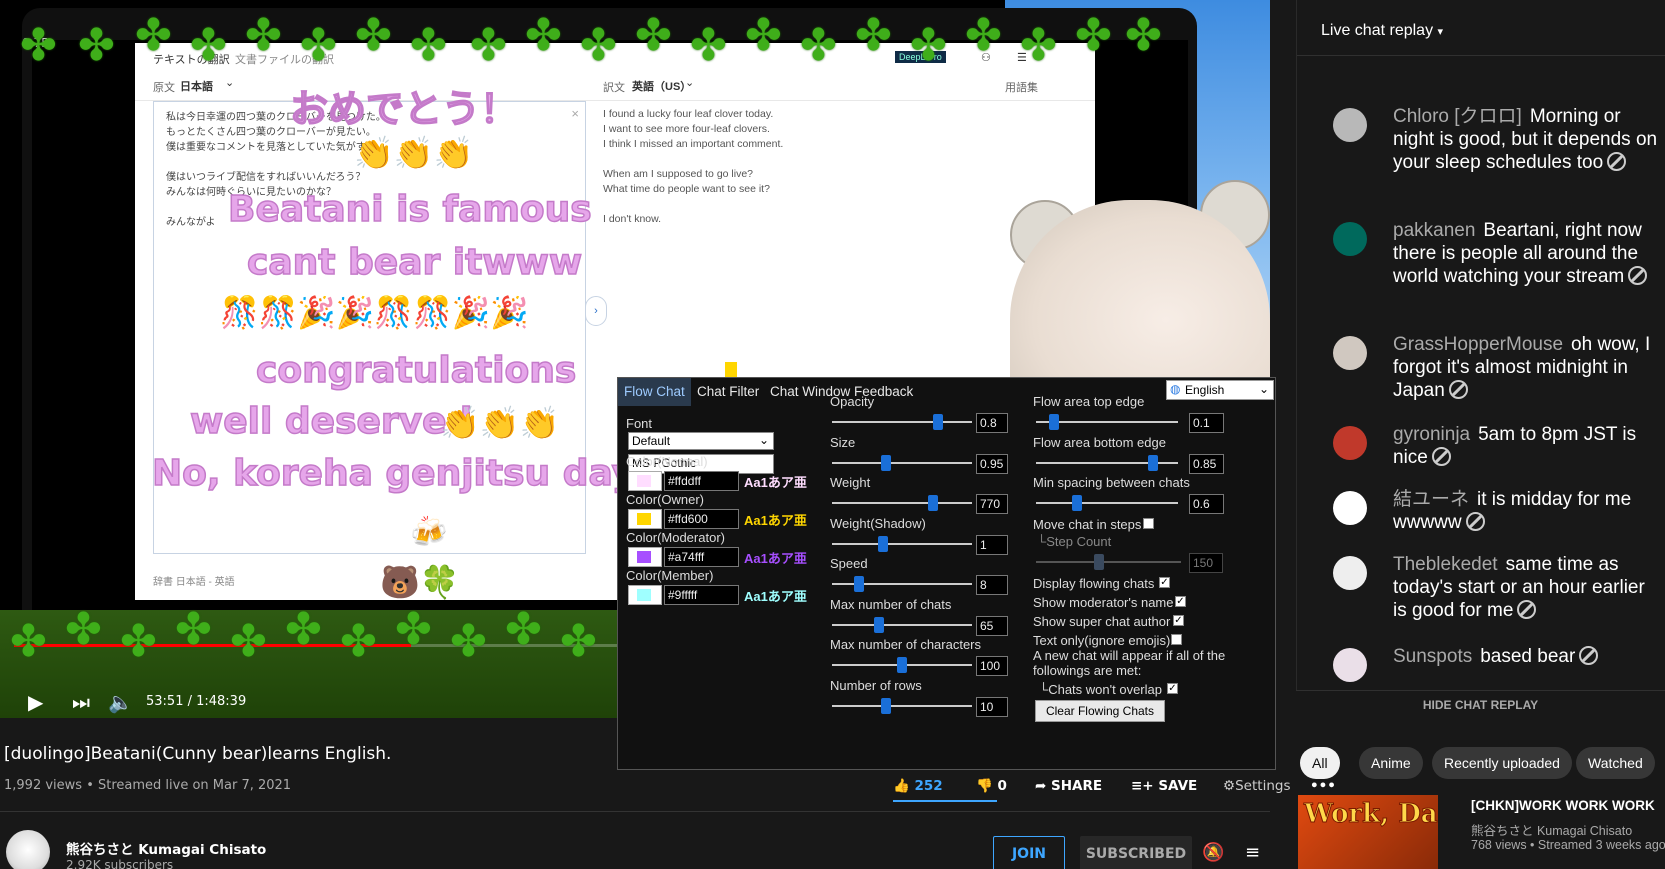 The height and width of the screenshot is (869, 1665). Describe the element at coordinates (1164, 786) in the screenshot. I see `save-button: ≡+ SAVE` at that location.